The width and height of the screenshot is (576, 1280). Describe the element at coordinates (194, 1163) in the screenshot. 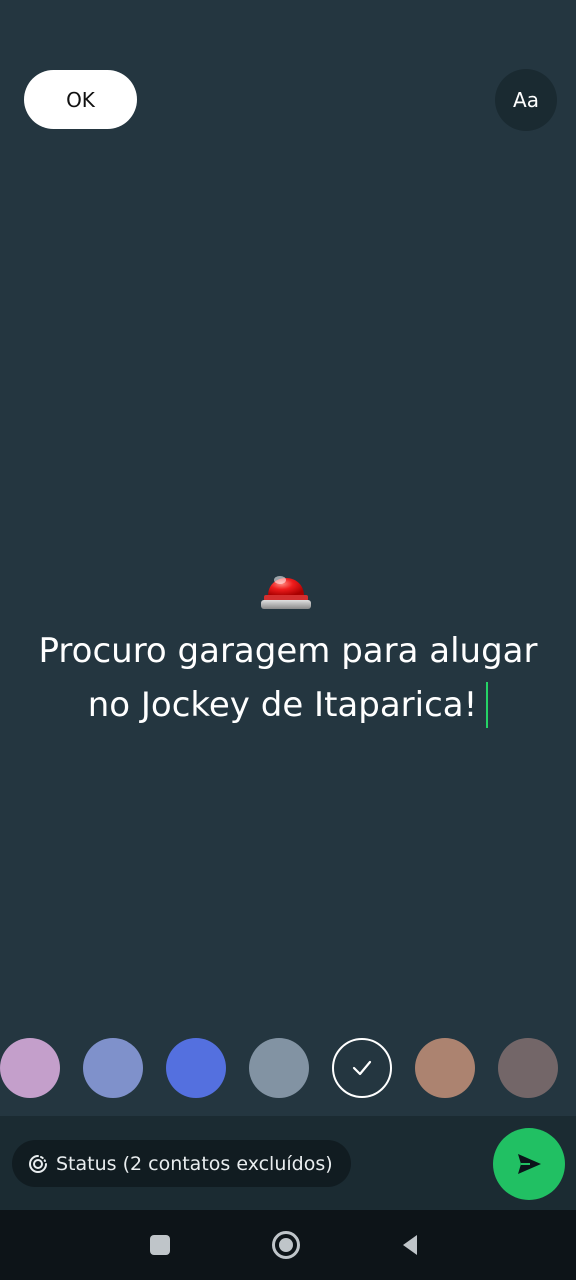

I see `status-audience-label: Status (2 contatos excluídos)` at that location.